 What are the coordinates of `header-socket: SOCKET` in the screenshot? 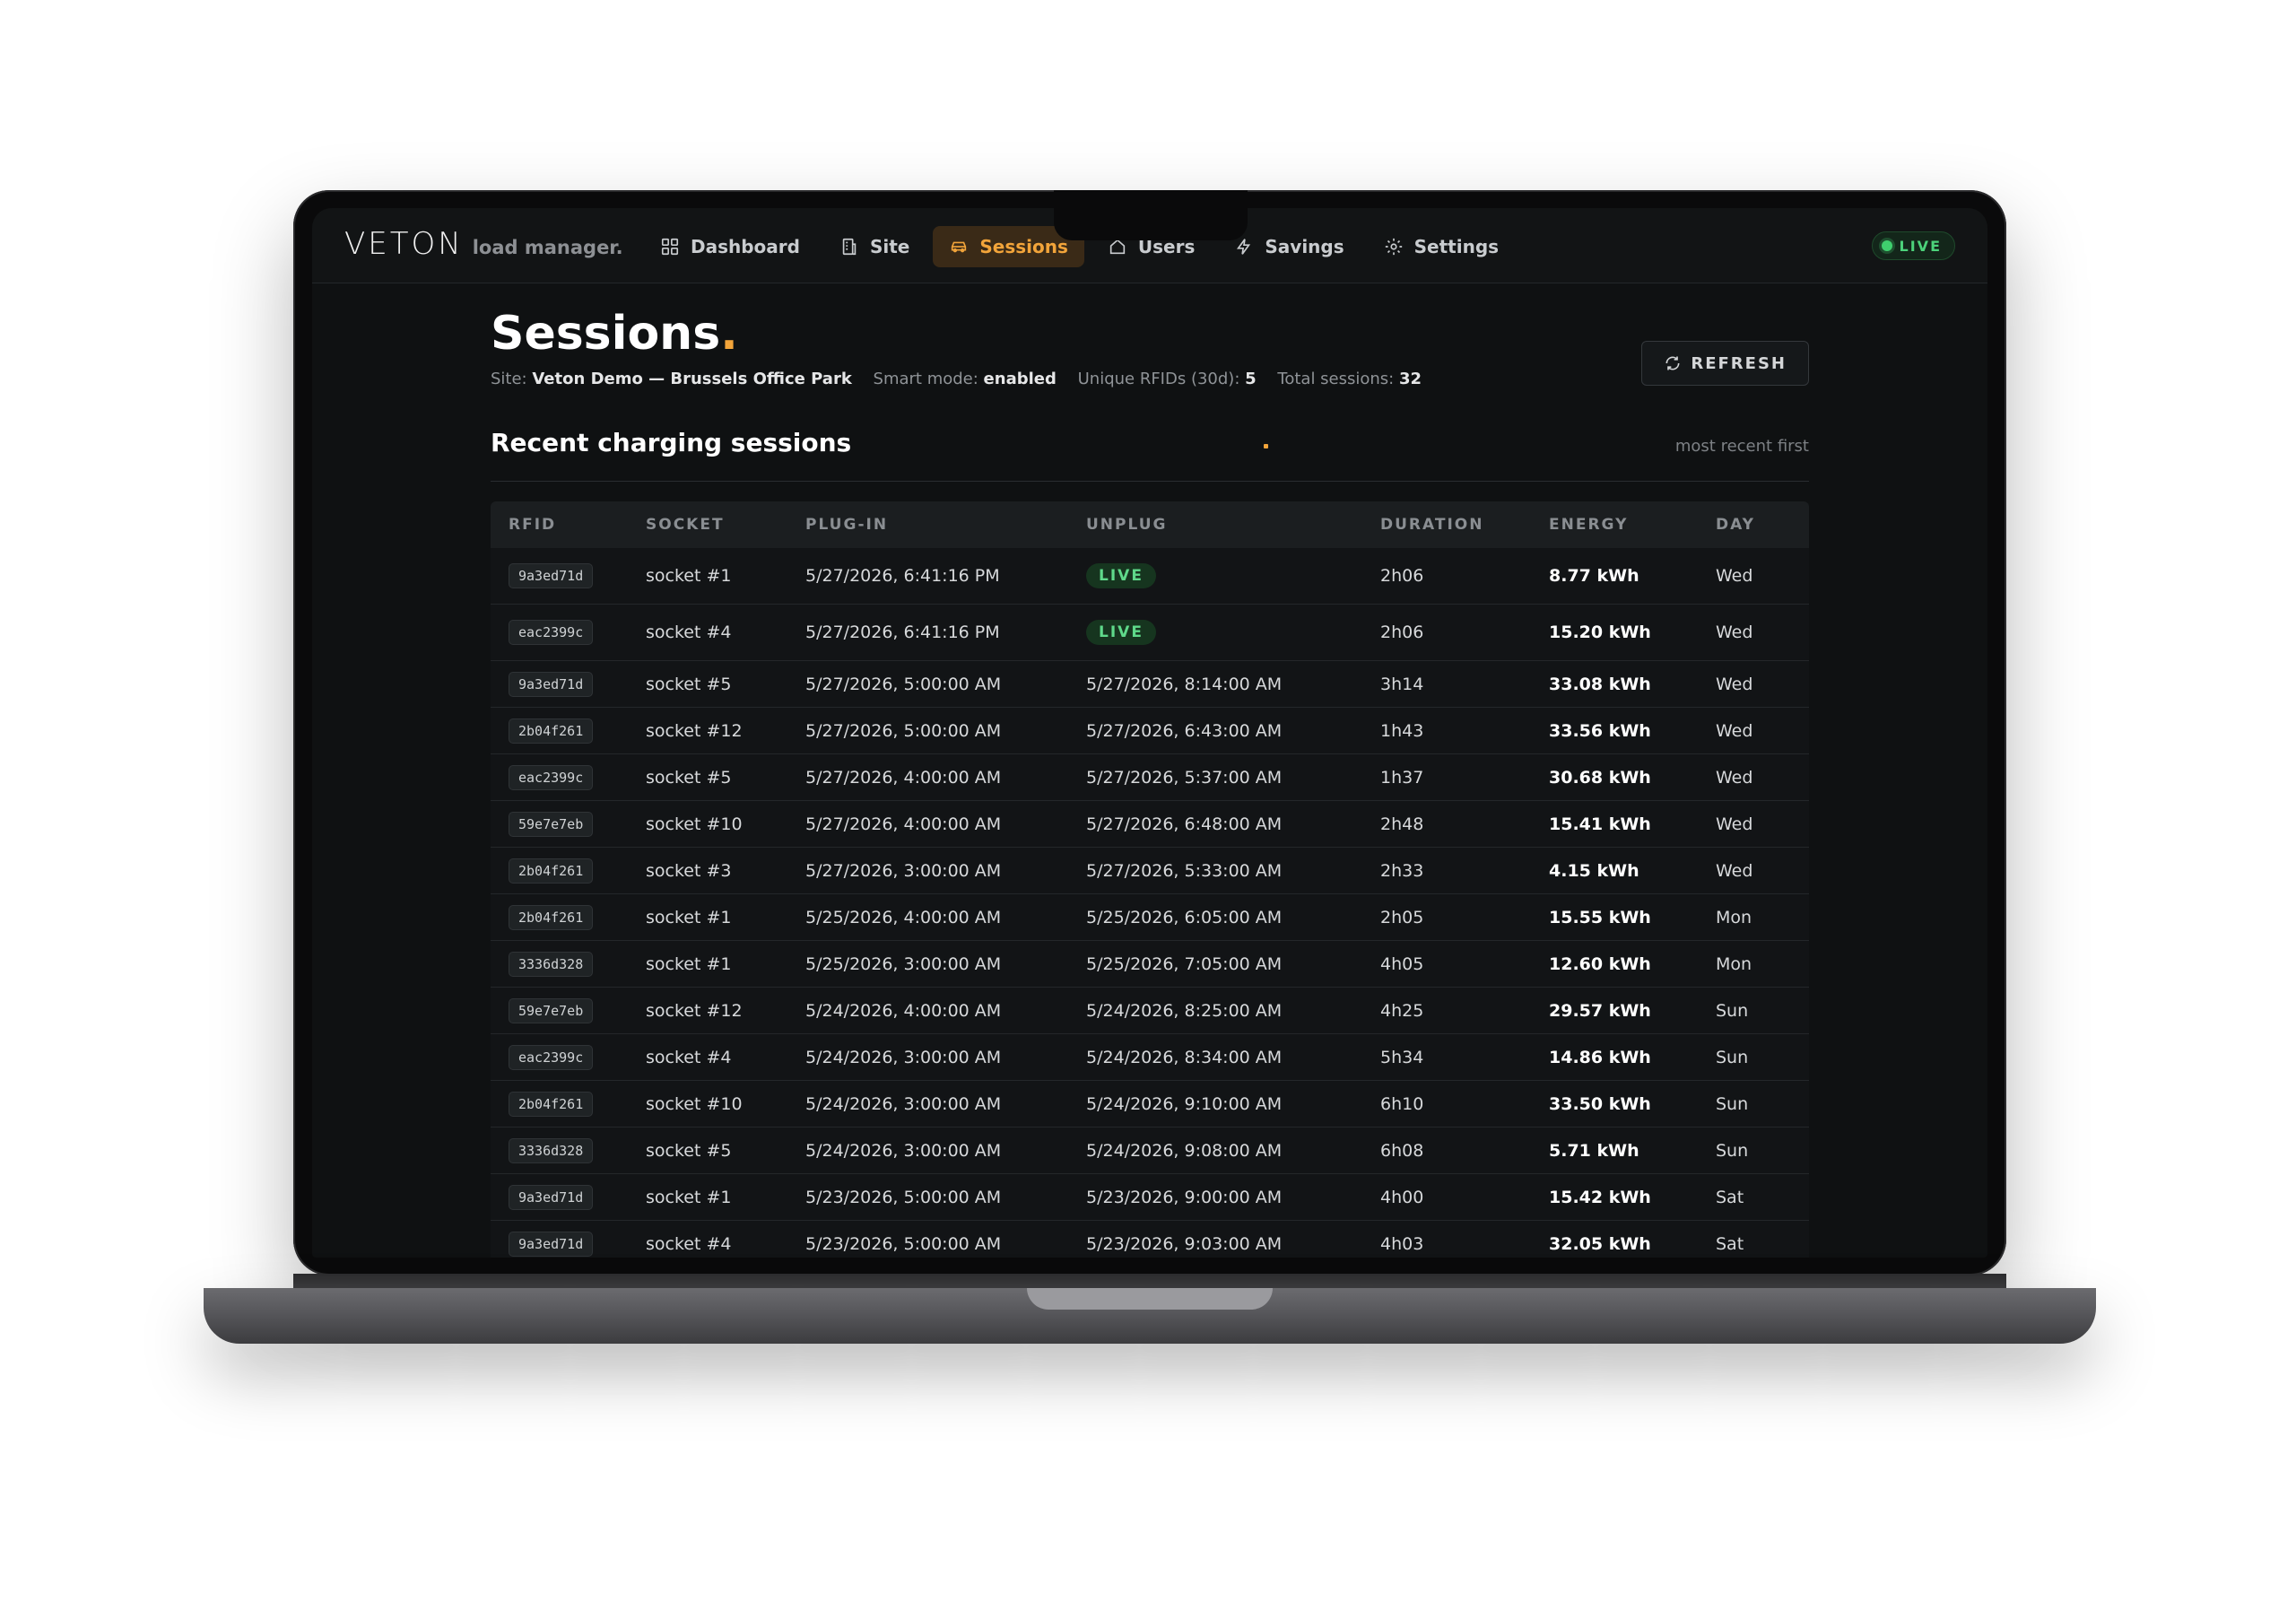 It's located at (725, 525).